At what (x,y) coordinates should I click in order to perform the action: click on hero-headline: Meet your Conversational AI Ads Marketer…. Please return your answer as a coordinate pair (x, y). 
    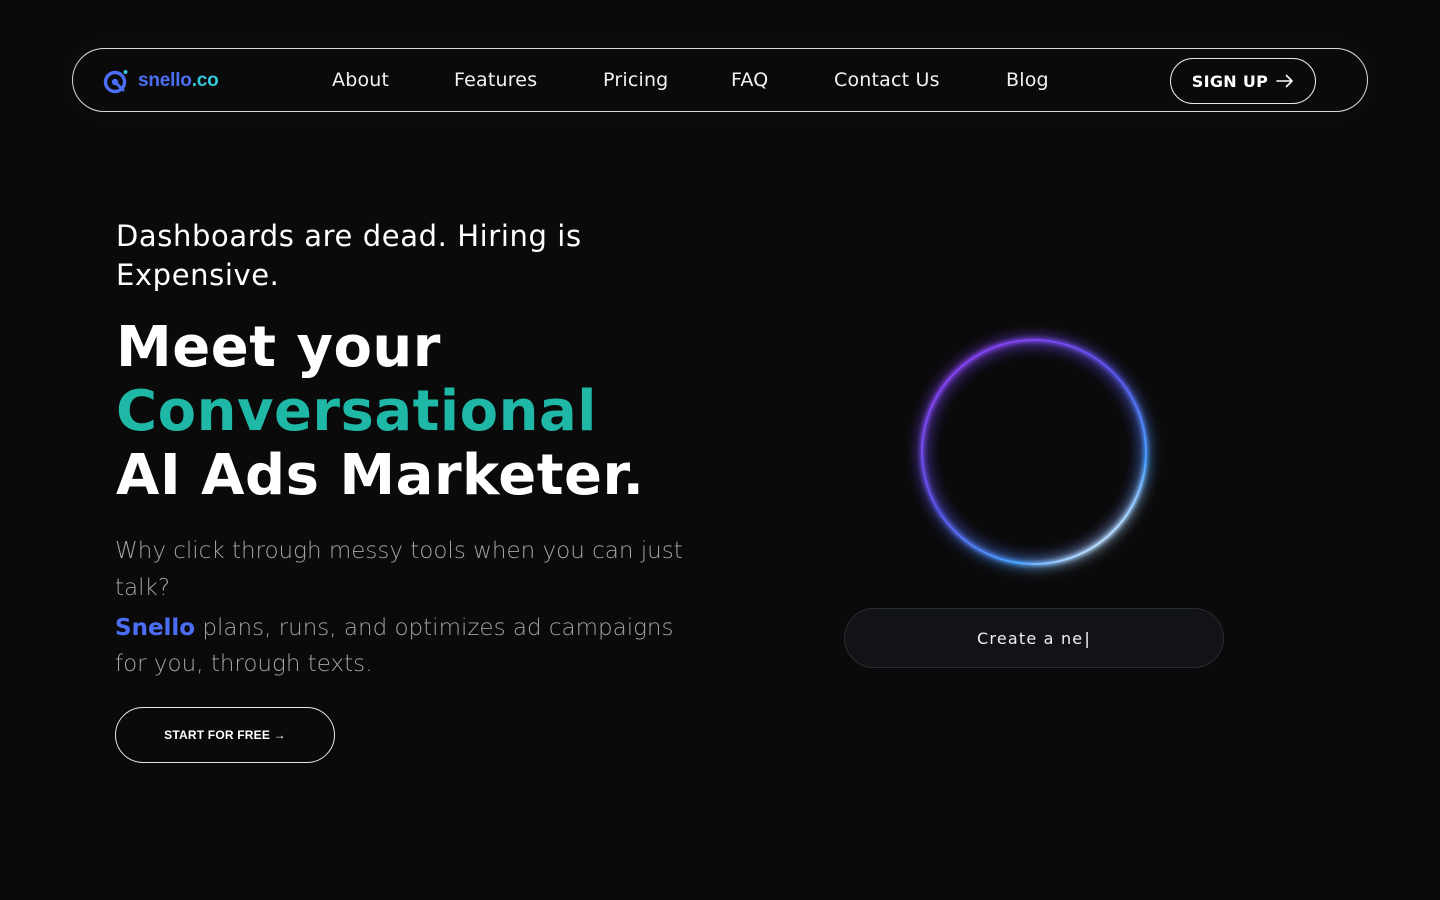
    Looking at the image, I should click on (426, 412).